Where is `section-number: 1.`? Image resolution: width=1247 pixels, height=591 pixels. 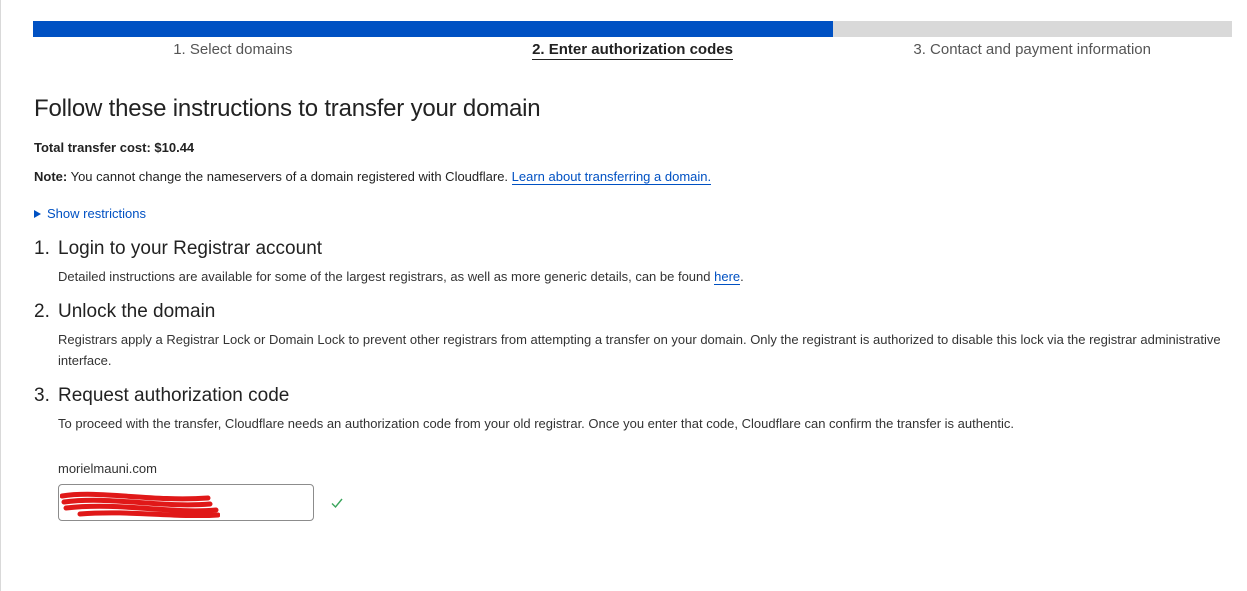
section-number: 1. is located at coordinates (42, 248).